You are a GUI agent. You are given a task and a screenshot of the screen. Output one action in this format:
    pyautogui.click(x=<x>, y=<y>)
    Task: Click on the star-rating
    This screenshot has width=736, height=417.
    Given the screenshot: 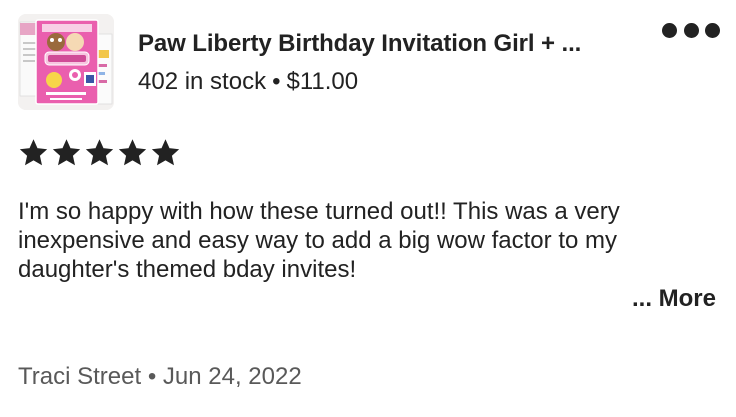 What is the action you would take?
    pyautogui.click(x=99, y=152)
    